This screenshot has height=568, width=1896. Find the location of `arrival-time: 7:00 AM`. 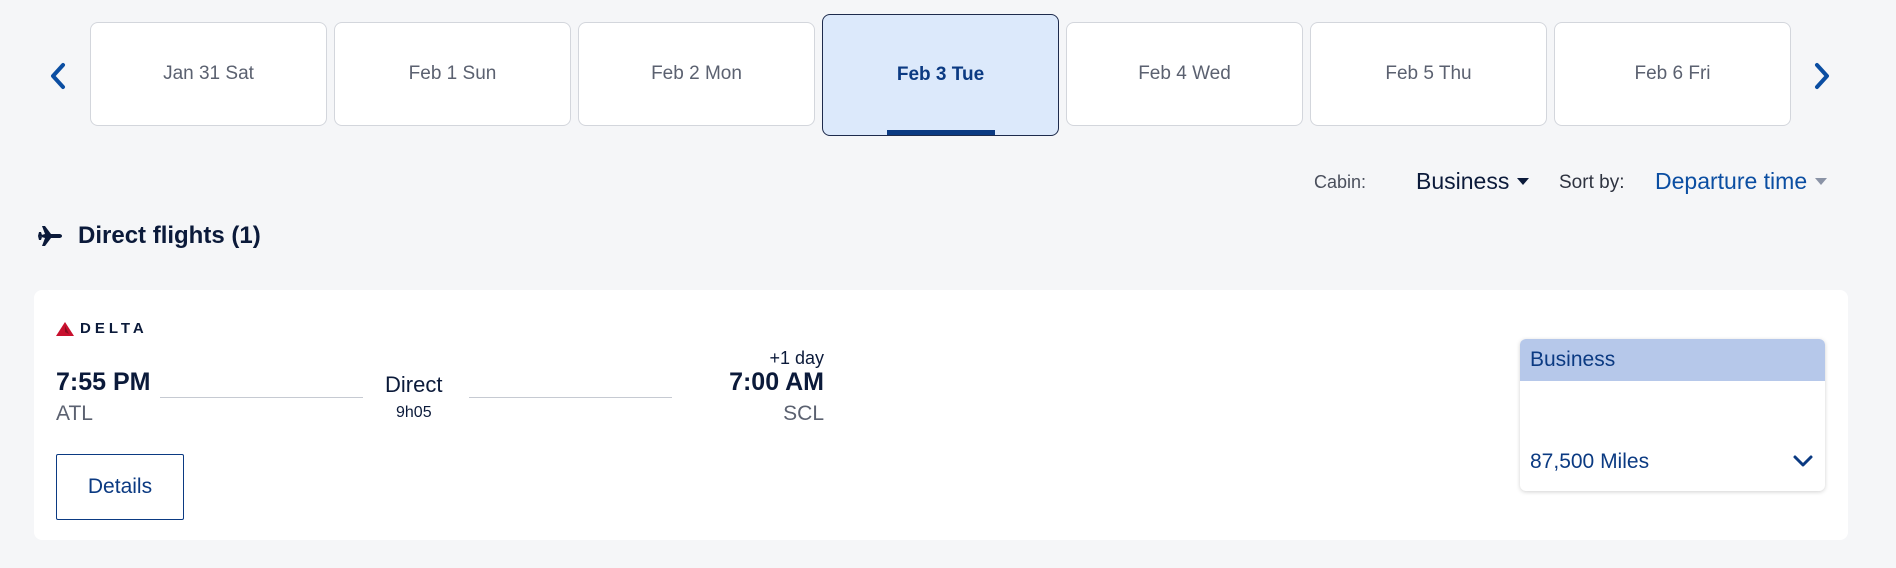

arrival-time: 7:00 AM is located at coordinates (776, 382).